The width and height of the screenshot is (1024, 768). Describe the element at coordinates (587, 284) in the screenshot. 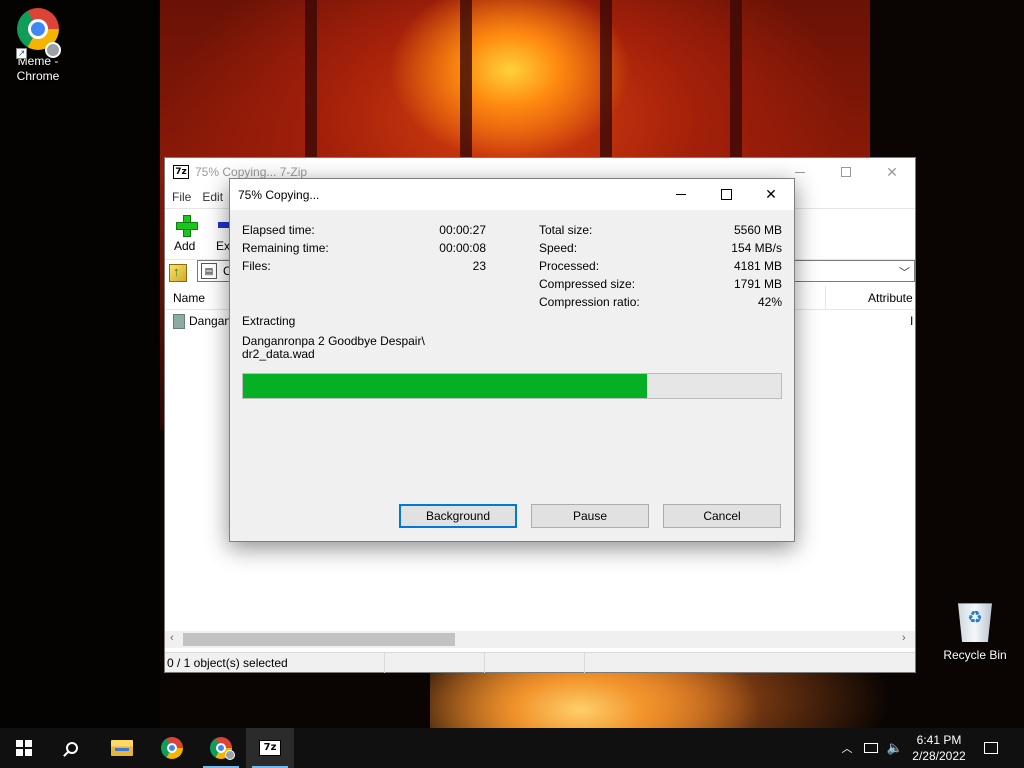

I see `compressed-size-label: Compressed size:` at that location.